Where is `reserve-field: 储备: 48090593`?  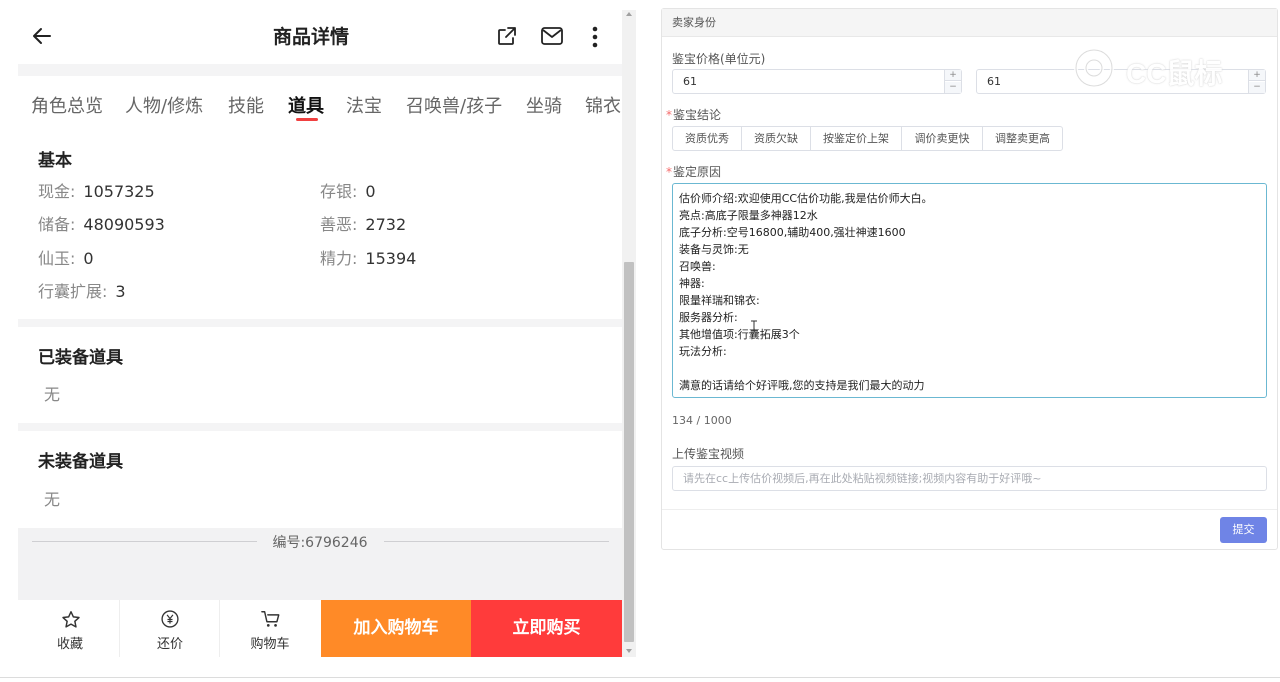
reserve-field: 储备: 48090593 is located at coordinates (101, 224).